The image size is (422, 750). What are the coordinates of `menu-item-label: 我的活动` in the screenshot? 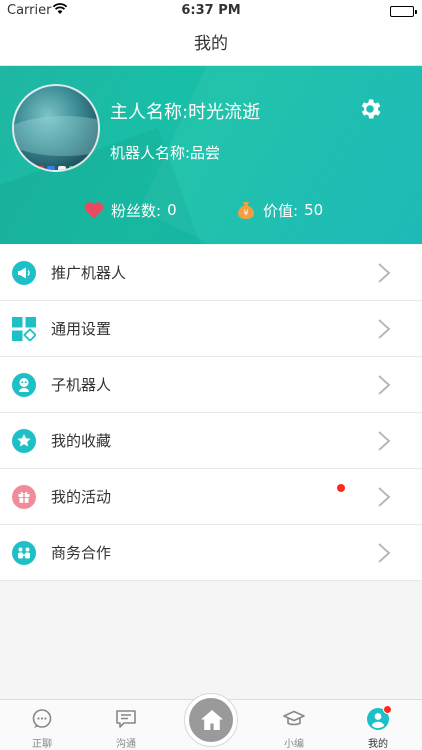 It's located at (81, 497).